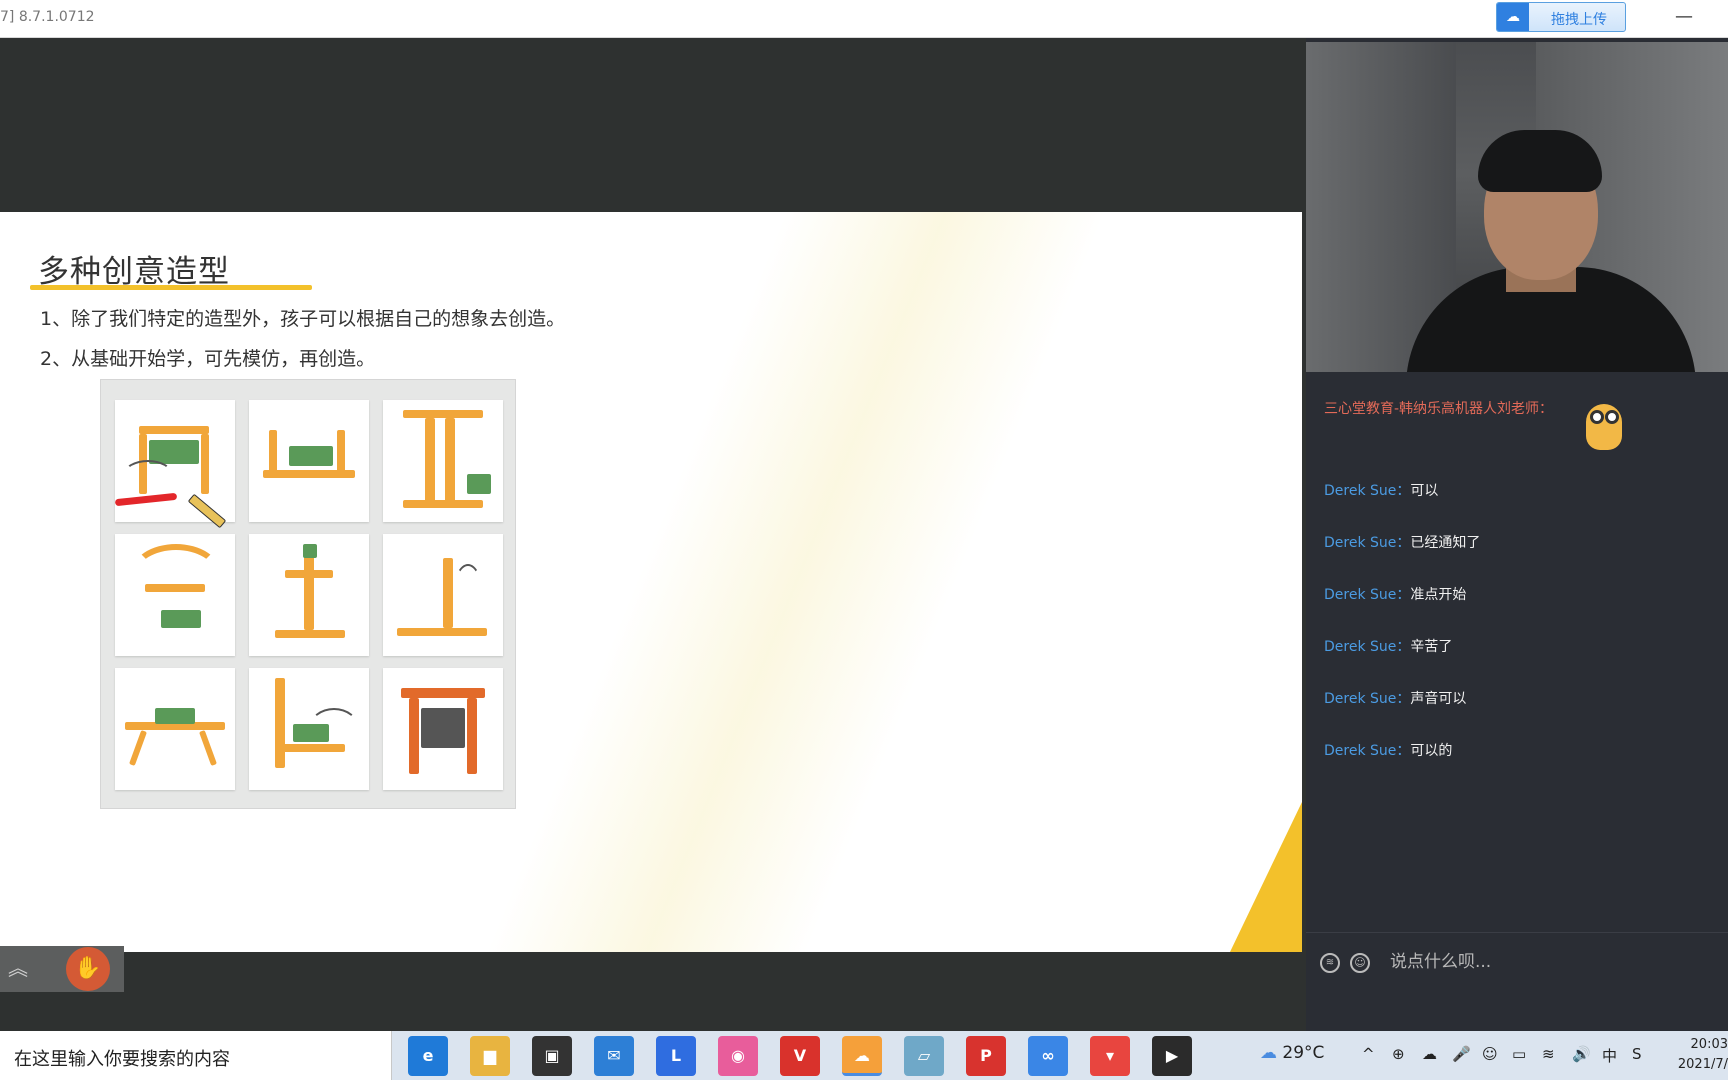 The height and width of the screenshot is (1080, 1728). I want to click on edge-icon: e, so click(428, 1056).